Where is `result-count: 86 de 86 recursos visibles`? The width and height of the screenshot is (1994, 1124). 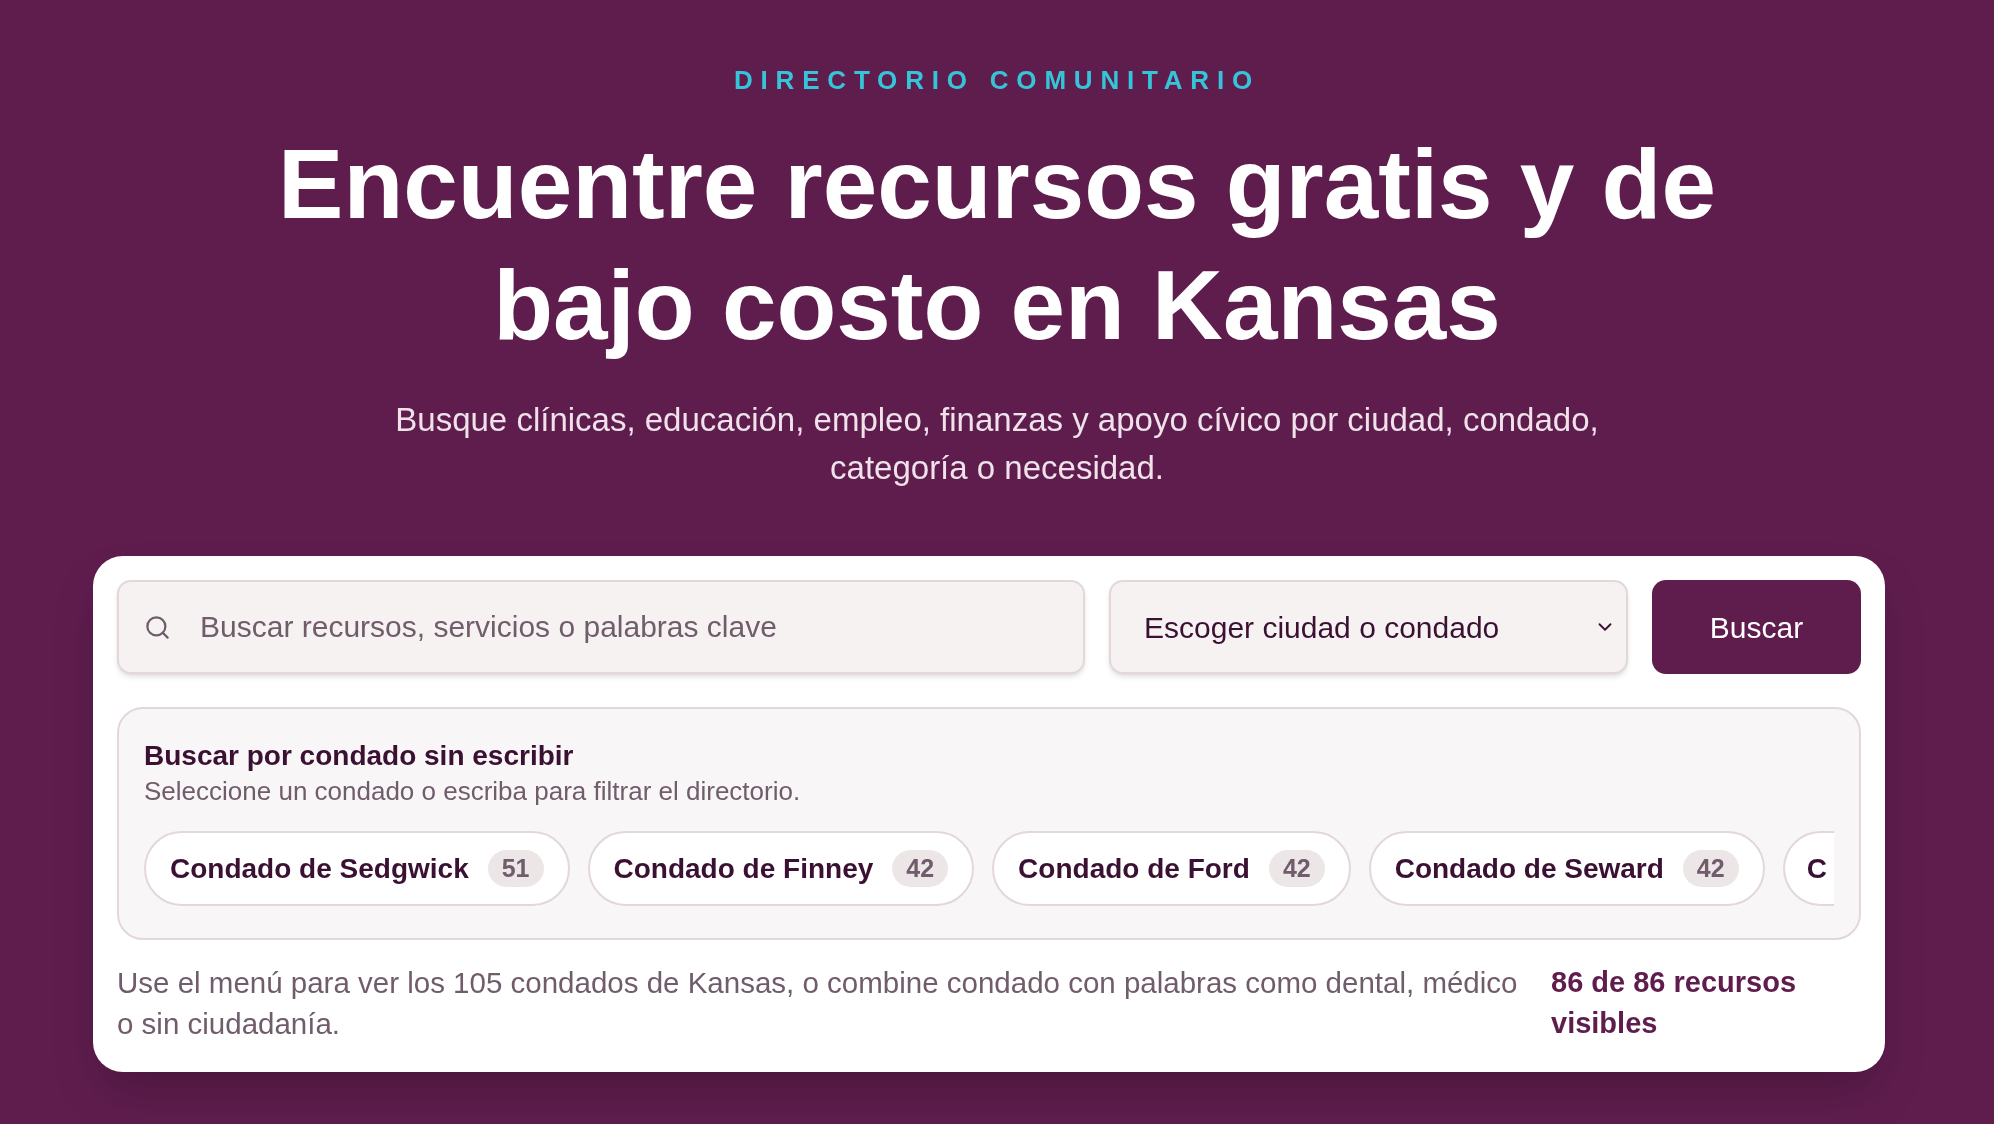
result-count: 86 de 86 recursos visibles is located at coordinates (1674, 1003).